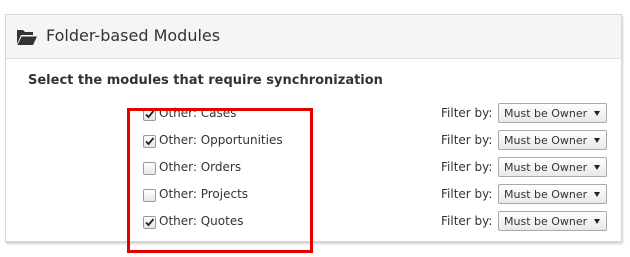 The width and height of the screenshot is (630, 257). I want to click on module-label: Other: Orders, so click(200, 167).